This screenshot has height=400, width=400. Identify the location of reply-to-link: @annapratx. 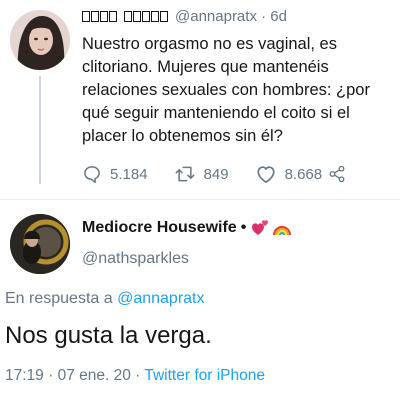
(160, 298).